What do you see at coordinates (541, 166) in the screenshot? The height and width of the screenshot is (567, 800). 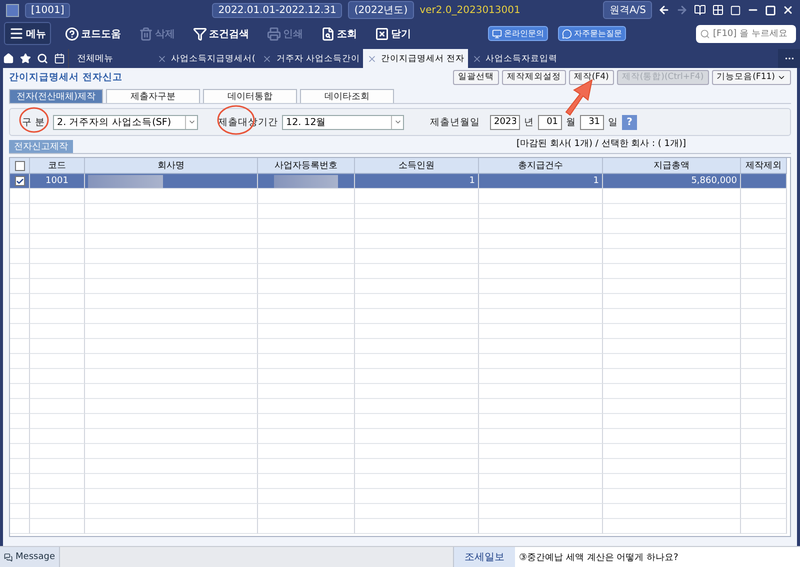 I see `column-header: 총지급건수` at bounding box center [541, 166].